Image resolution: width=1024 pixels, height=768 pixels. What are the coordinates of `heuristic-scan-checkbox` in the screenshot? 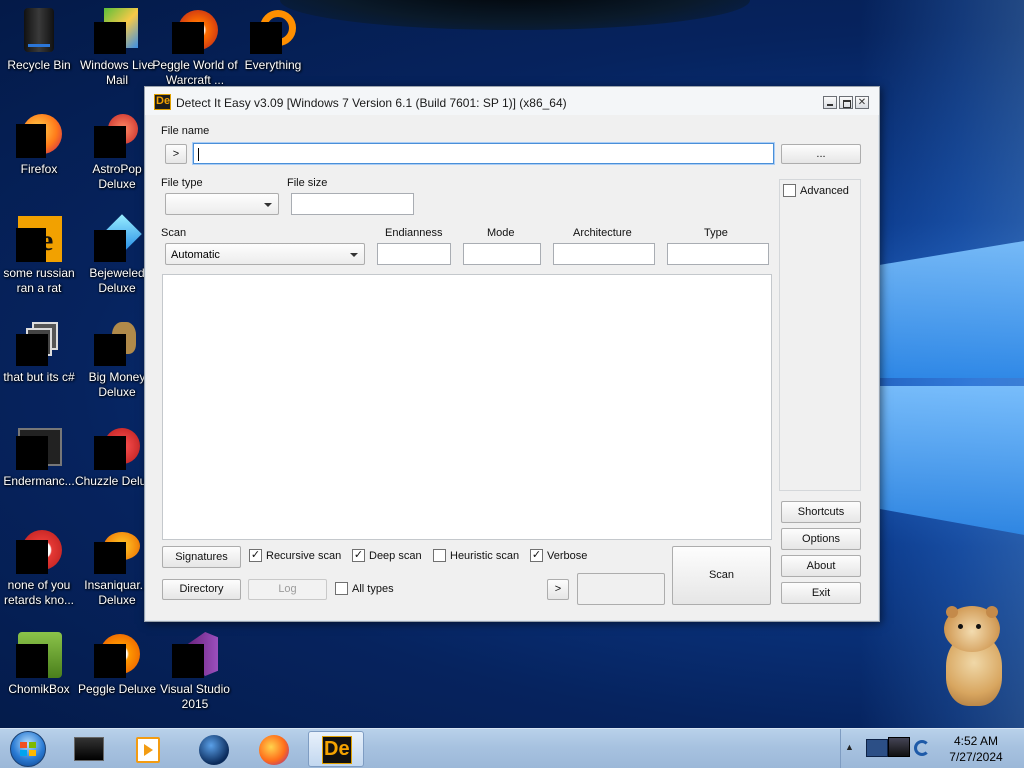 It's located at (439, 555).